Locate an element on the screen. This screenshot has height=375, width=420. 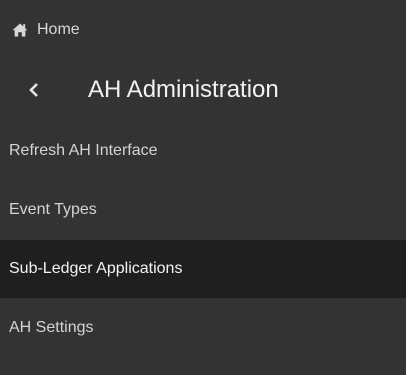
home-link: Home is located at coordinates (46, 30).